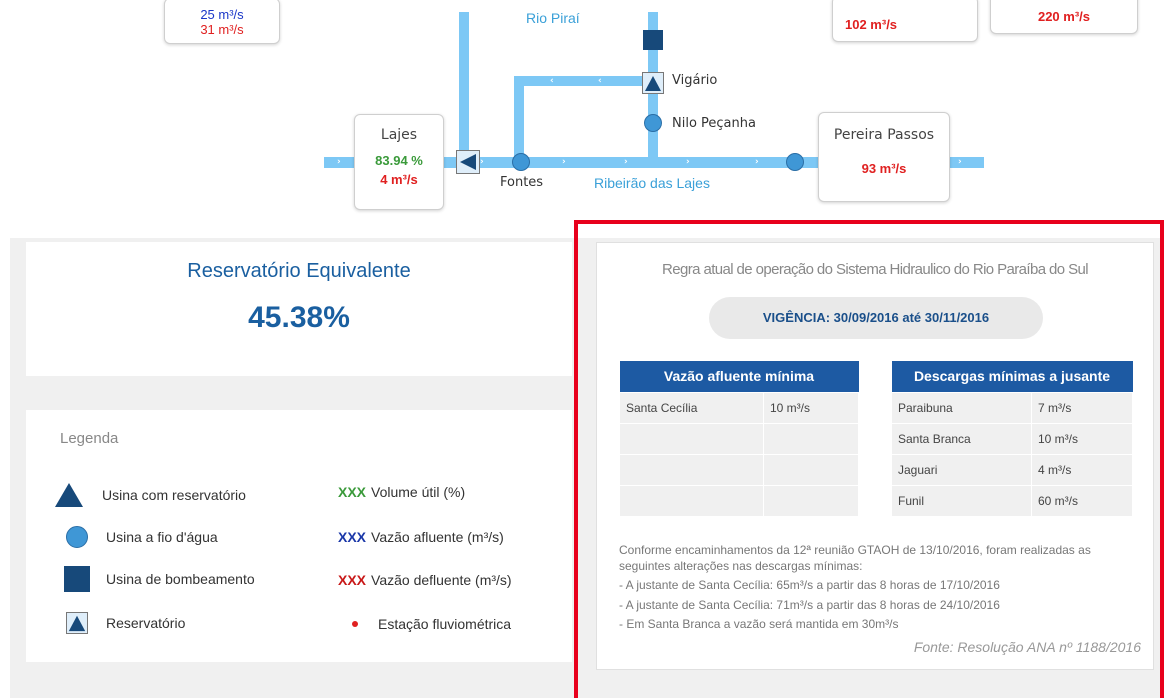  What do you see at coordinates (222, 29) in the screenshot?
I see `defluente-value: 31 m³/s` at bounding box center [222, 29].